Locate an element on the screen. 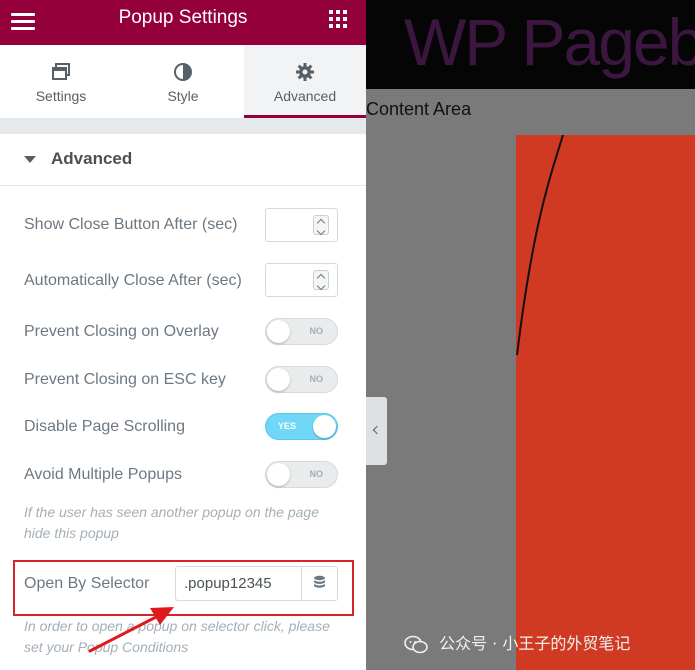  collapse-panel-button is located at coordinates (376, 431).